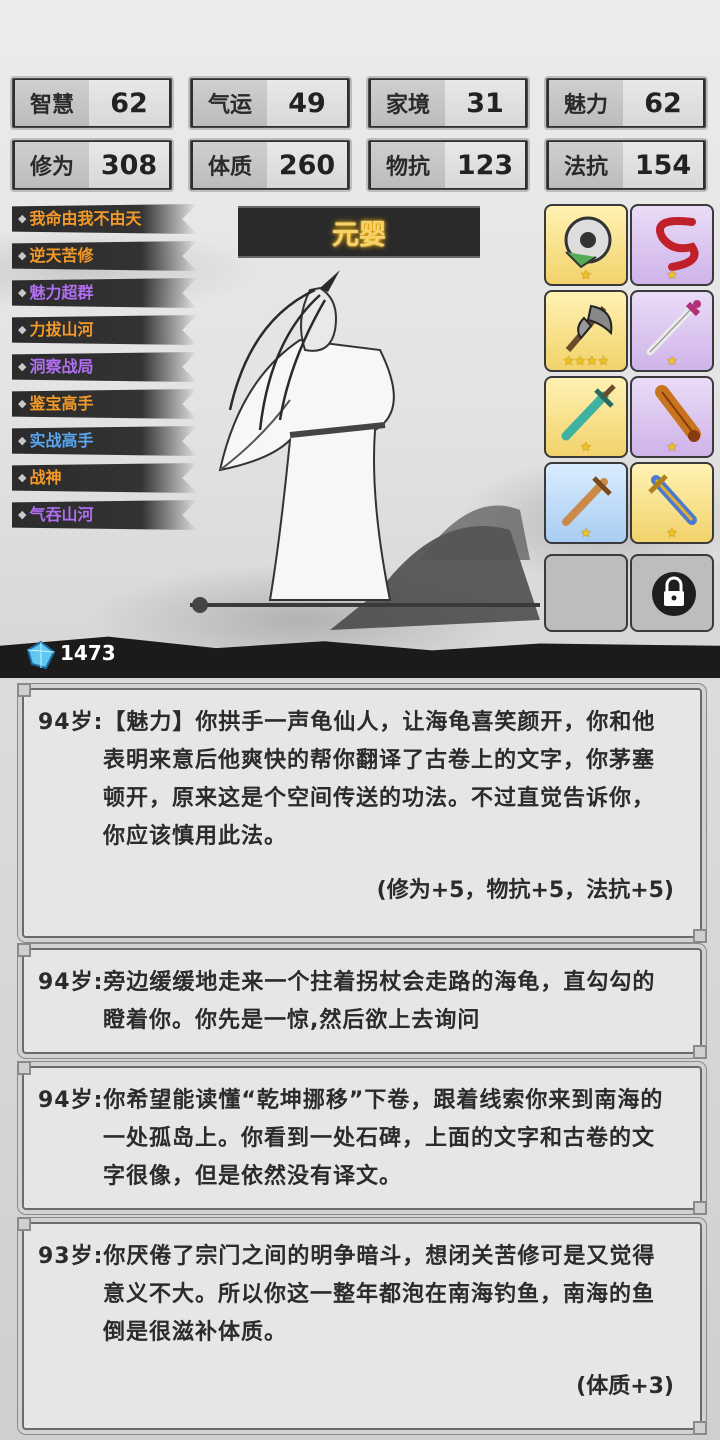  I want to click on stat-value: 123, so click(485, 165).